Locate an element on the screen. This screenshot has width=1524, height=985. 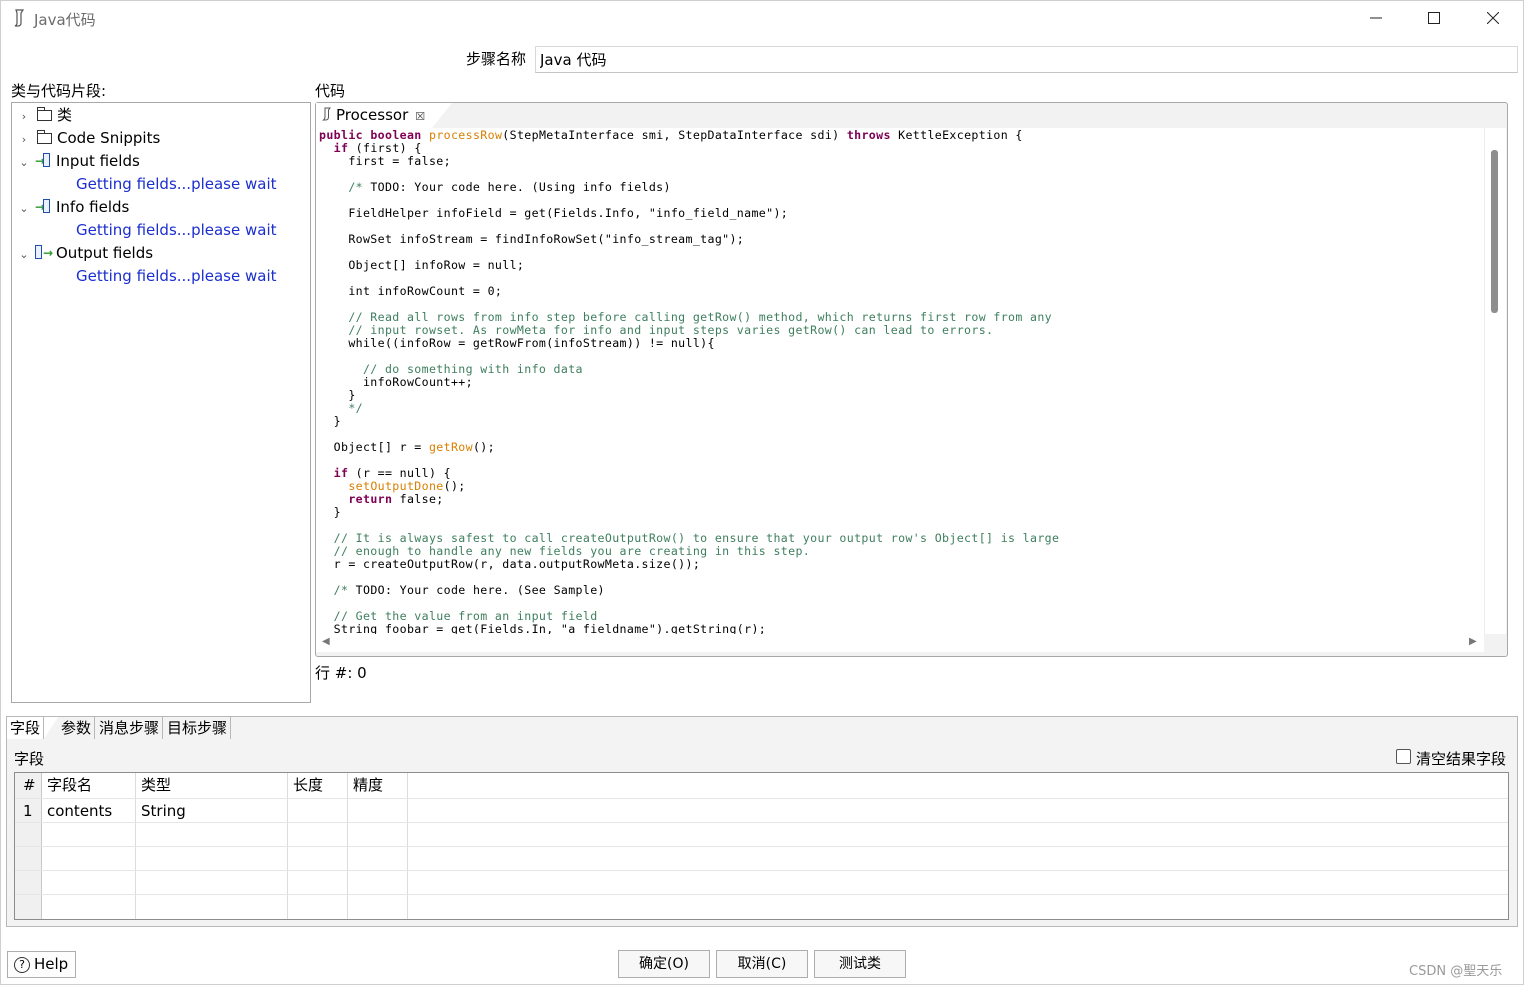
table-cell-type: String is located at coordinates (163, 811).